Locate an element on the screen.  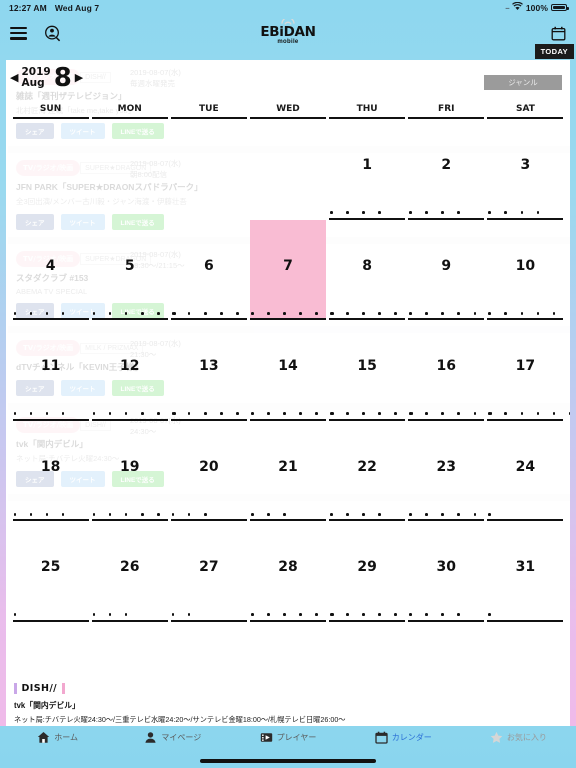
weekday-header-tue: TUE is located at coordinates (208, 111).